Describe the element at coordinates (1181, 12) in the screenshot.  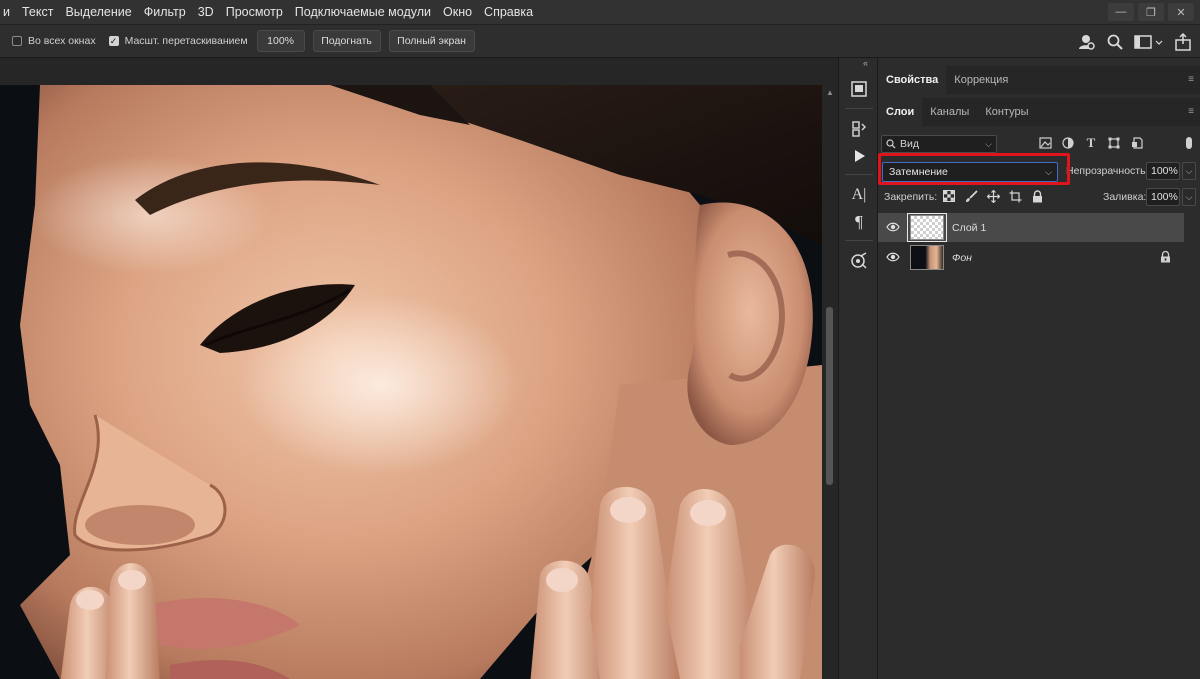
I see `close-icon: ✕` at that location.